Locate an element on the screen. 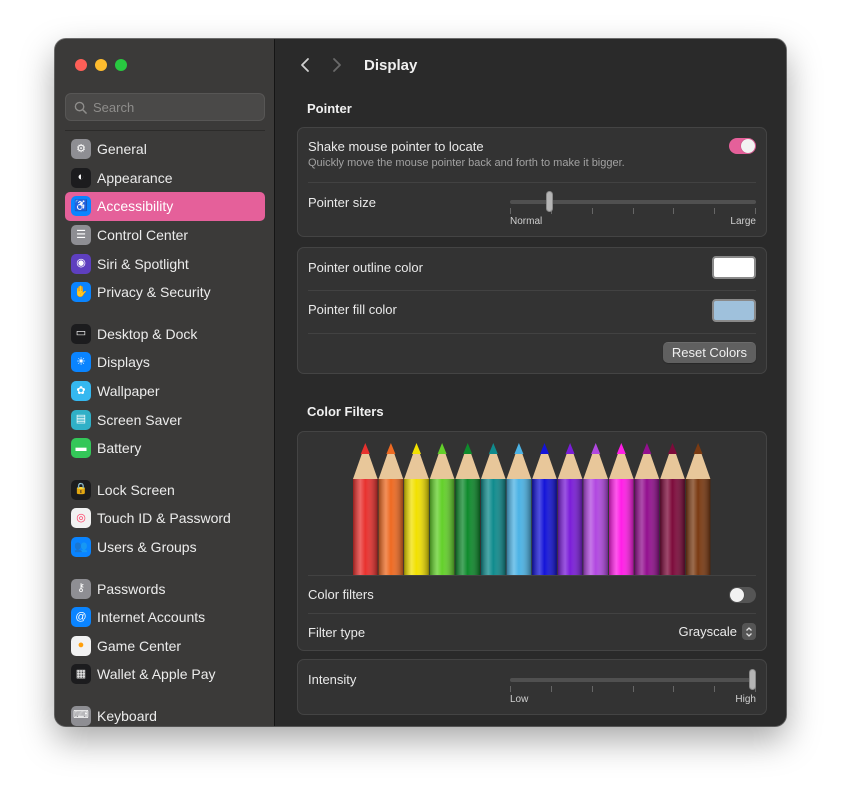  sidebar-item-lock-screen: 🔒 Lock Screen is located at coordinates (165, 490).